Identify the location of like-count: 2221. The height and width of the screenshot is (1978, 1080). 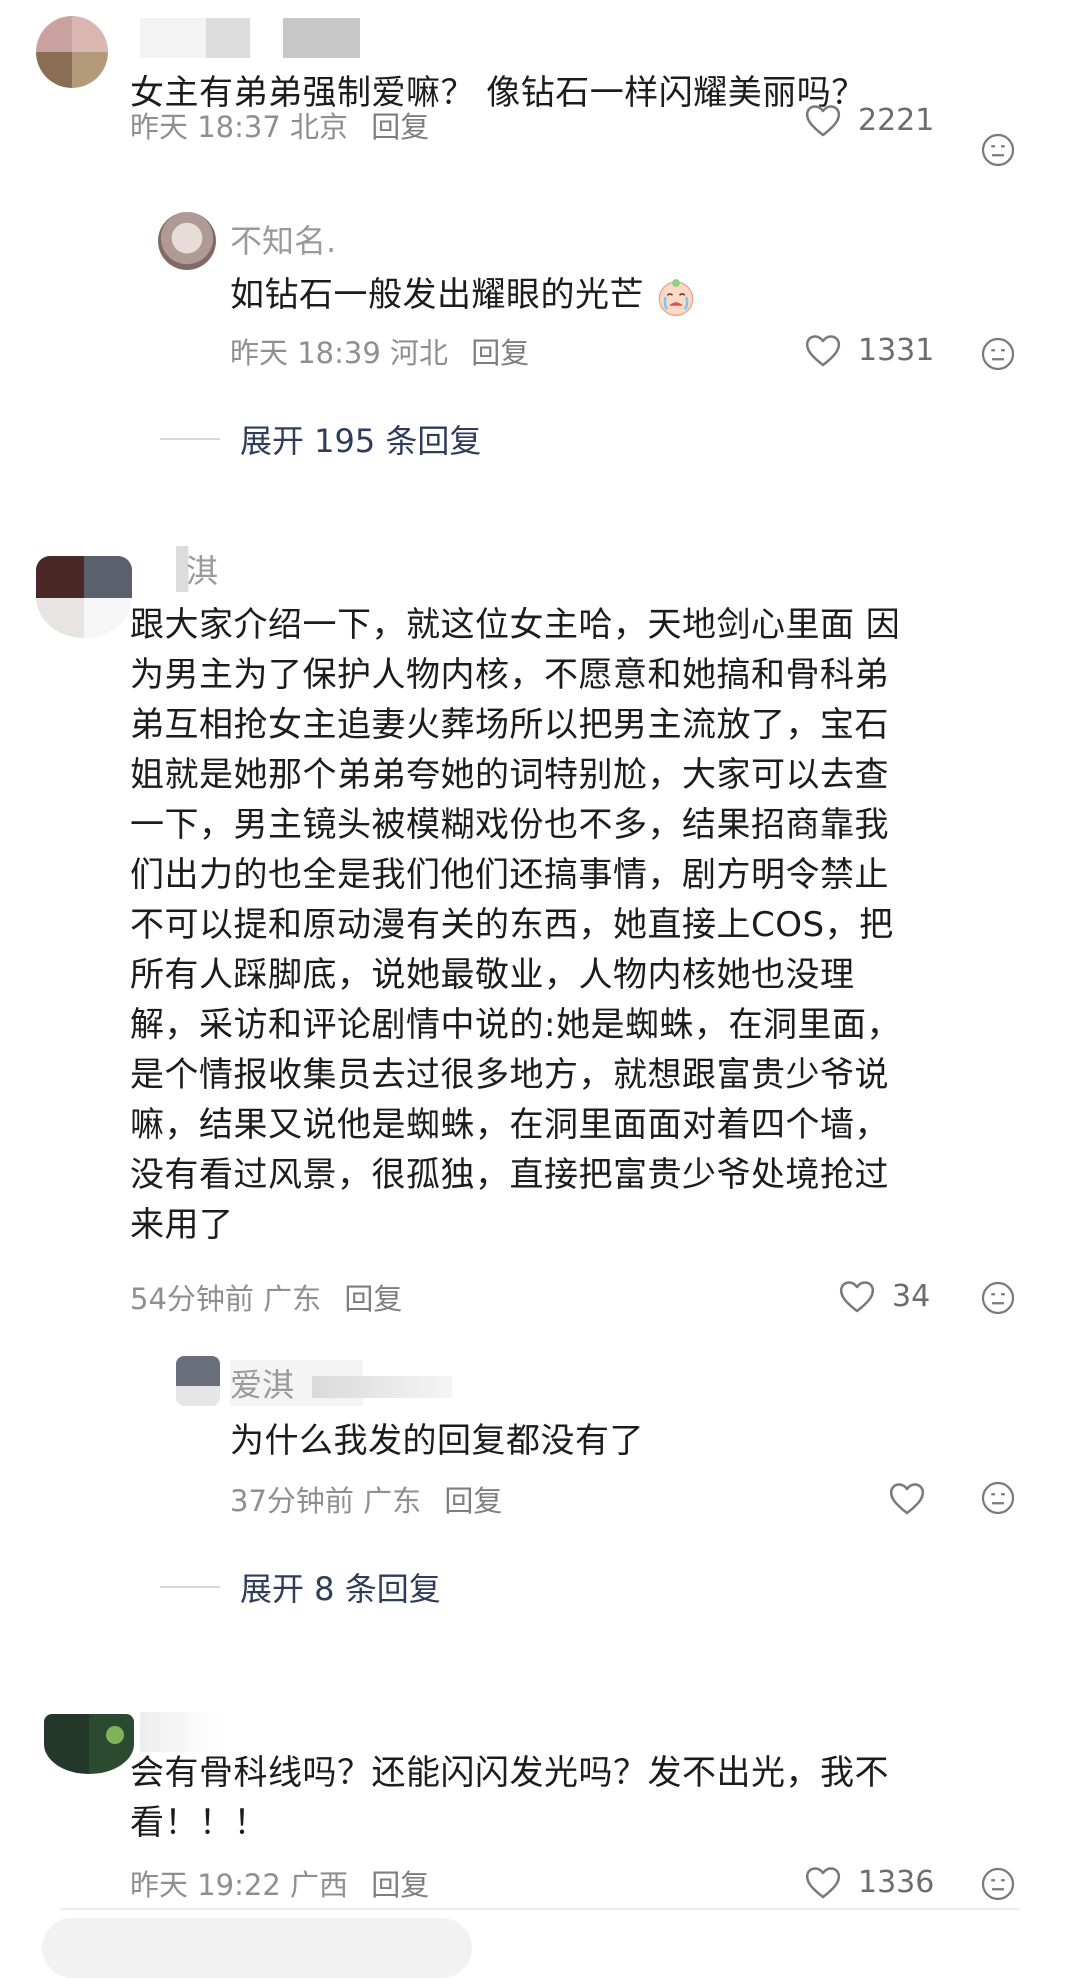
(896, 120).